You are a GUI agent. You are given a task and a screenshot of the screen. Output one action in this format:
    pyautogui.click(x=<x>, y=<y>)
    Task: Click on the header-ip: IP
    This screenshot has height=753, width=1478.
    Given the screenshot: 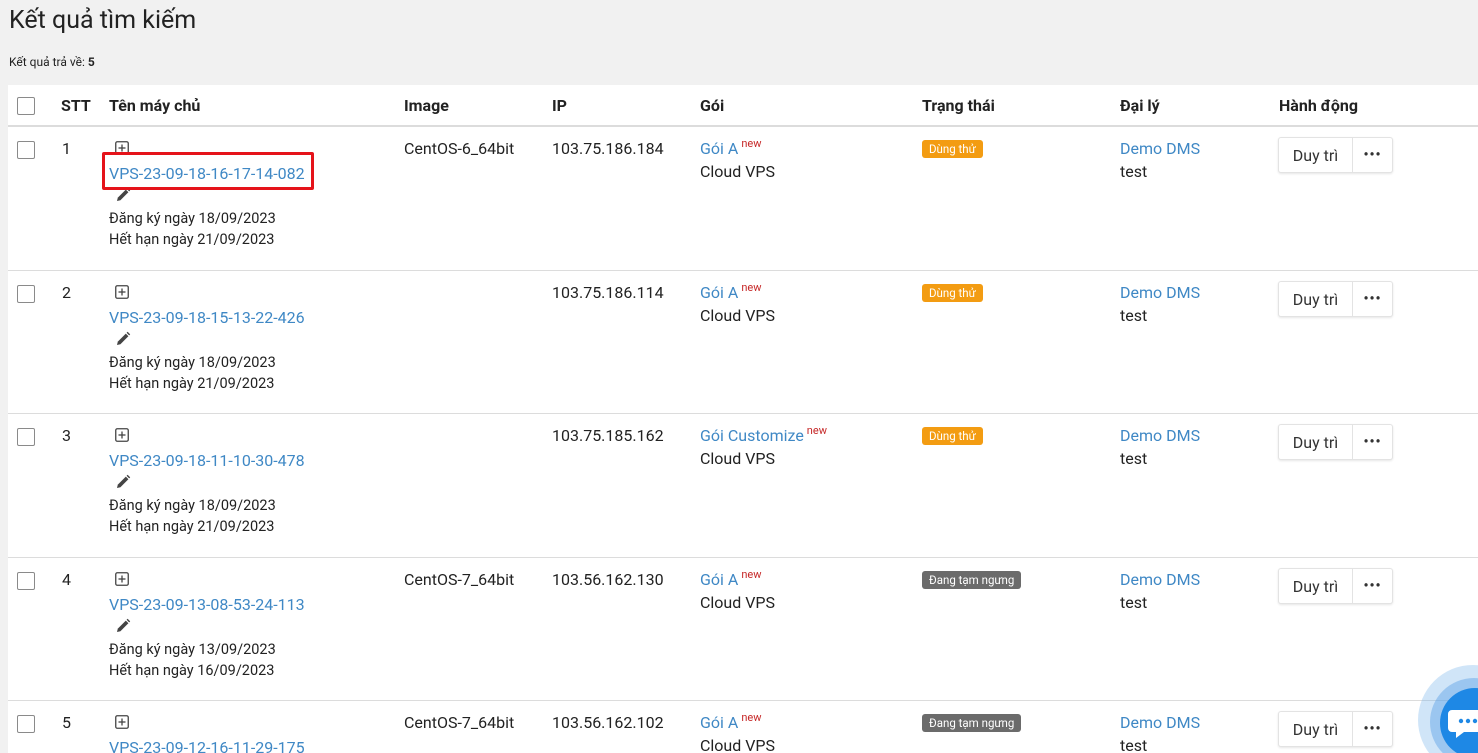 What is the action you would take?
    pyautogui.click(x=559, y=105)
    